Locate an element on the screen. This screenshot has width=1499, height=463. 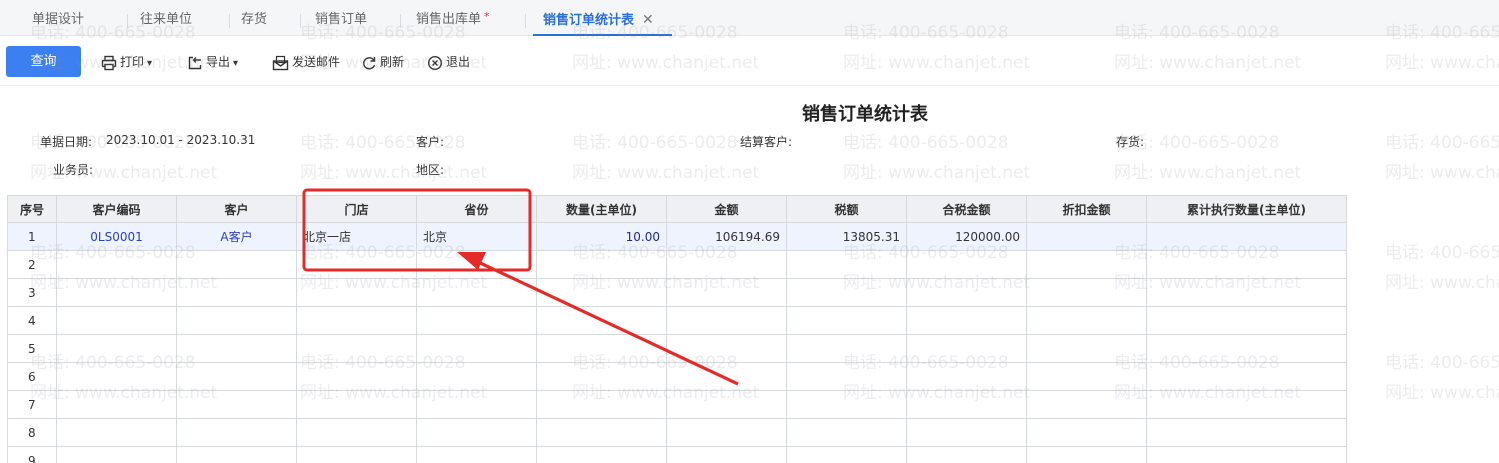
table-row: 8 is located at coordinates (677, 432).